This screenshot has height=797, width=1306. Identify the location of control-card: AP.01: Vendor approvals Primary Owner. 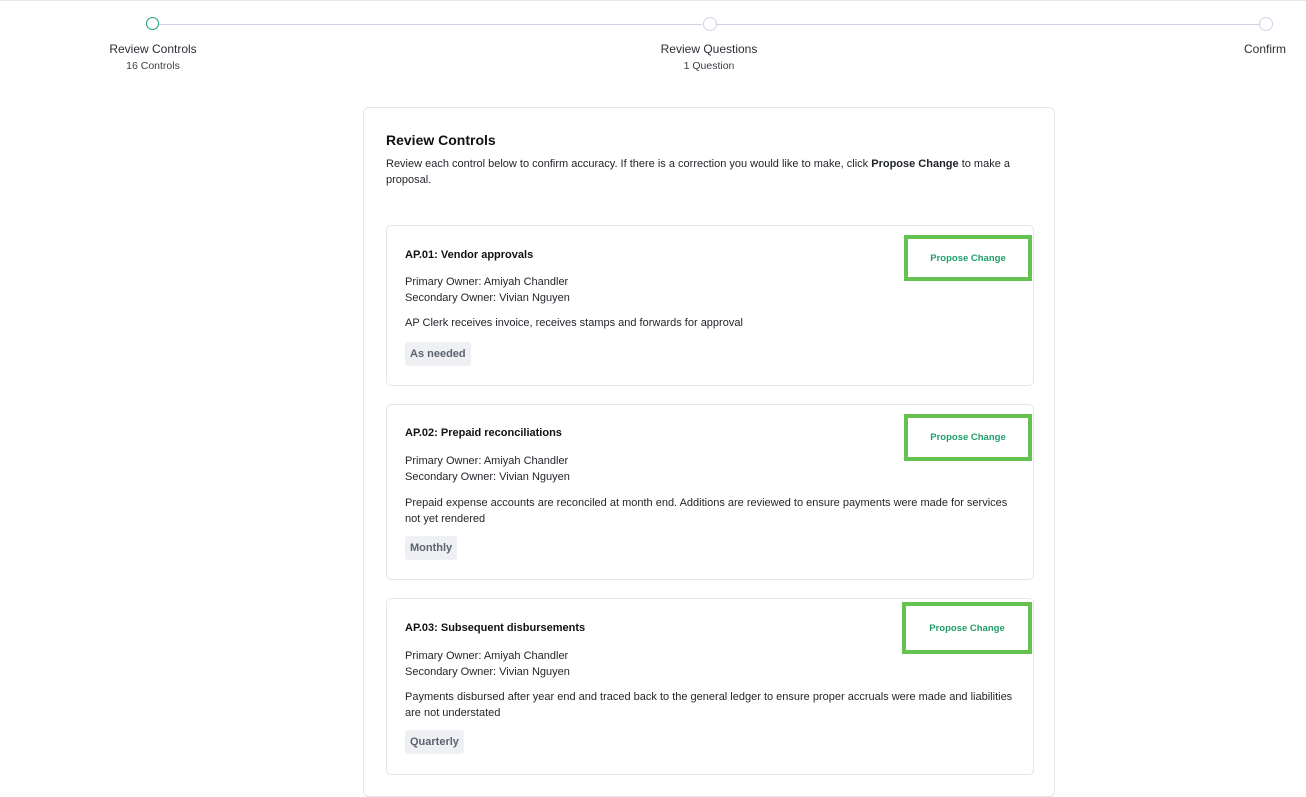
(710, 305).